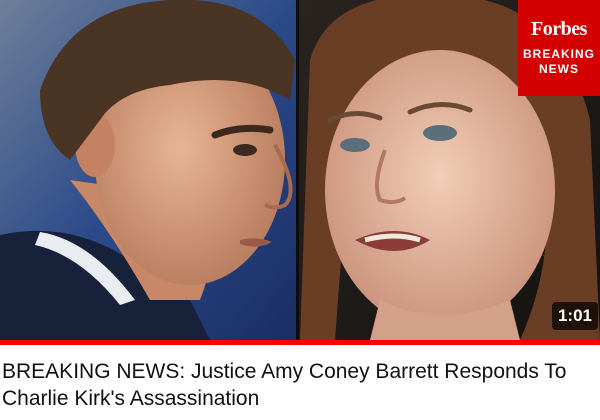 This screenshot has height=420, width=600. Describe the element at coordinates (574, 316) in the screenshot. I see `video-duration: 1:01` at that location.